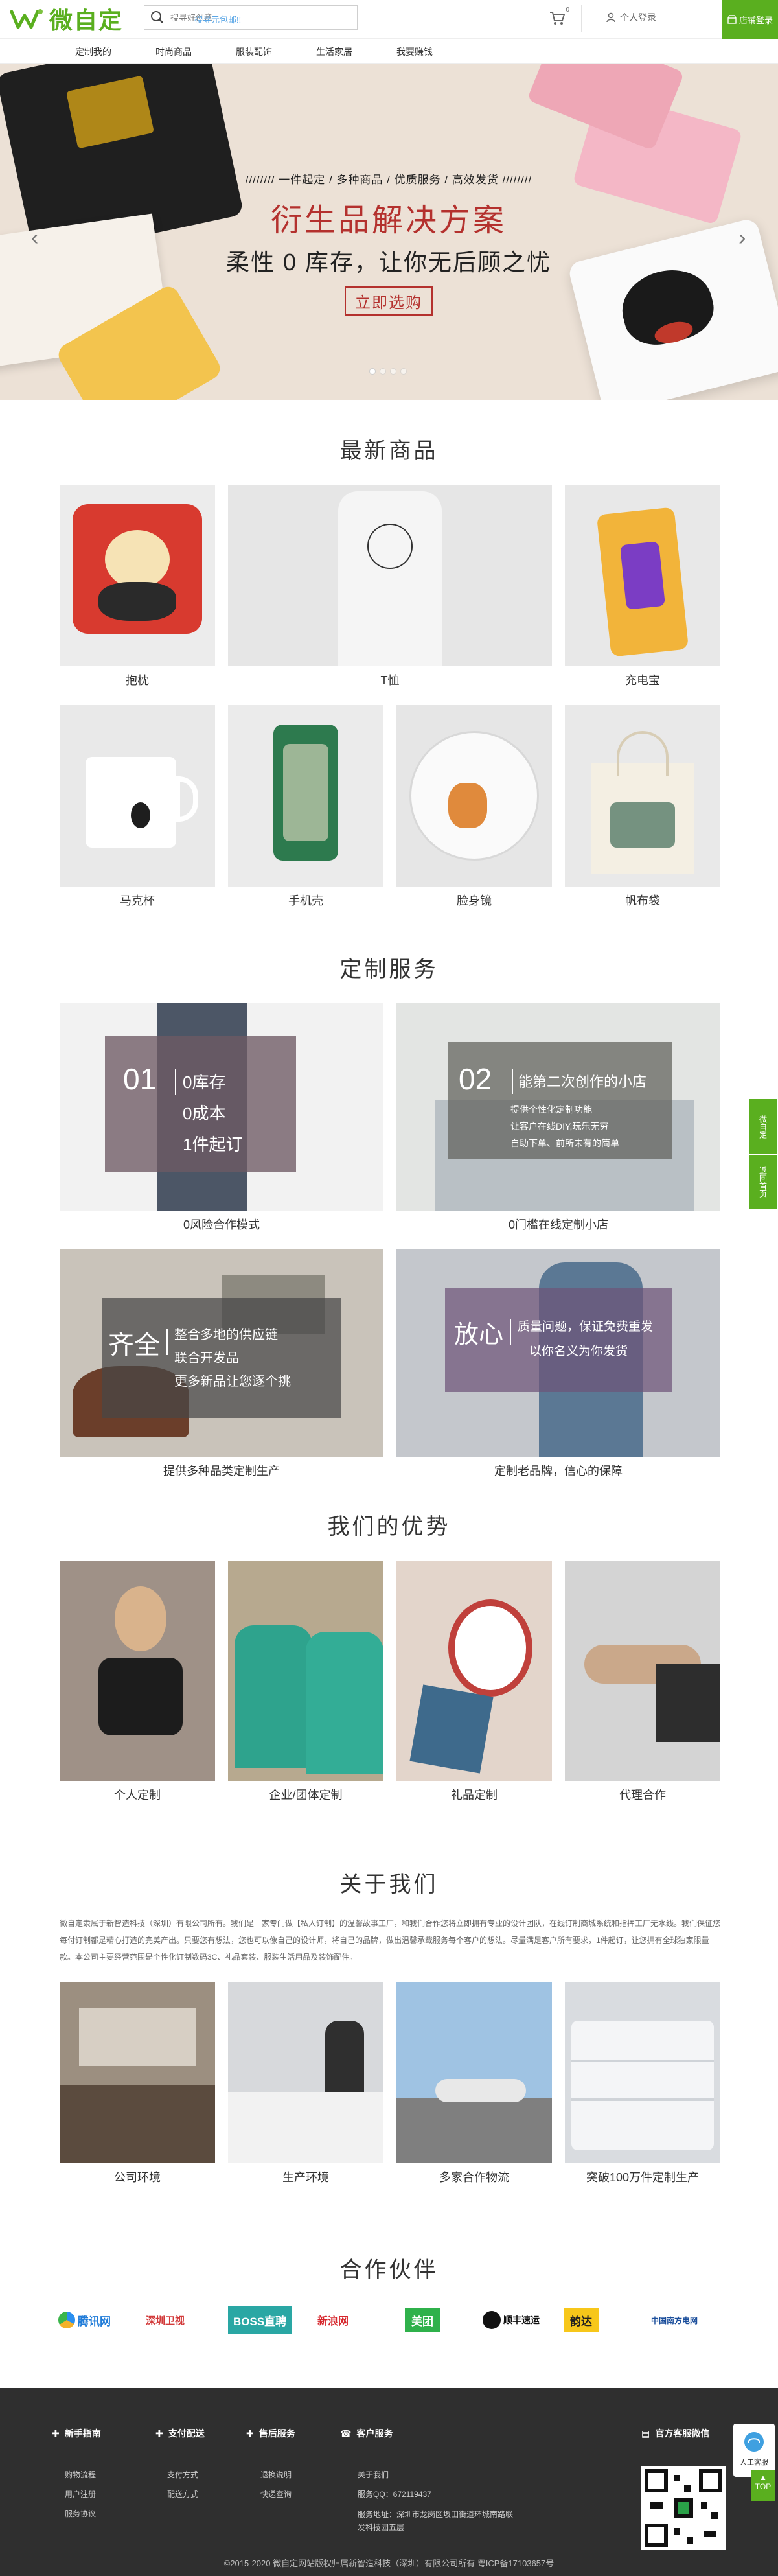 The image size is (778, 2576). Describe the element at coordinates (557, 18) in the screenshot. I see `cart-button: 0` at that location.